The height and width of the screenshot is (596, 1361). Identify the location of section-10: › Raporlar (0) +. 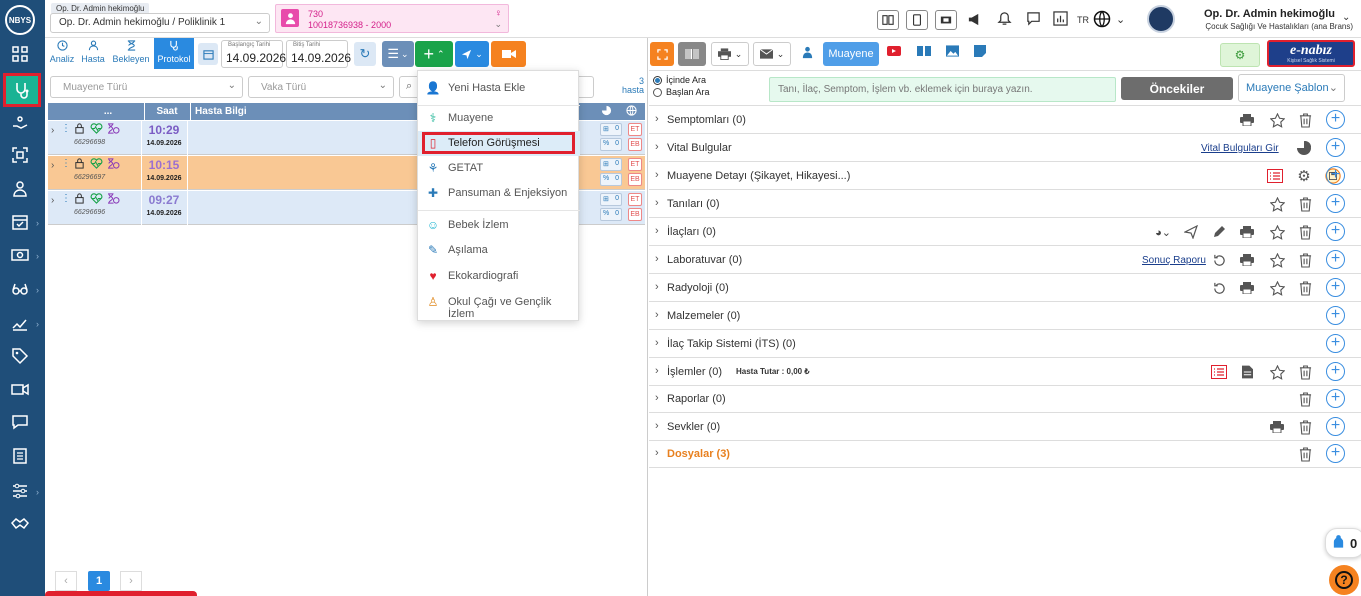
(1005, 399).